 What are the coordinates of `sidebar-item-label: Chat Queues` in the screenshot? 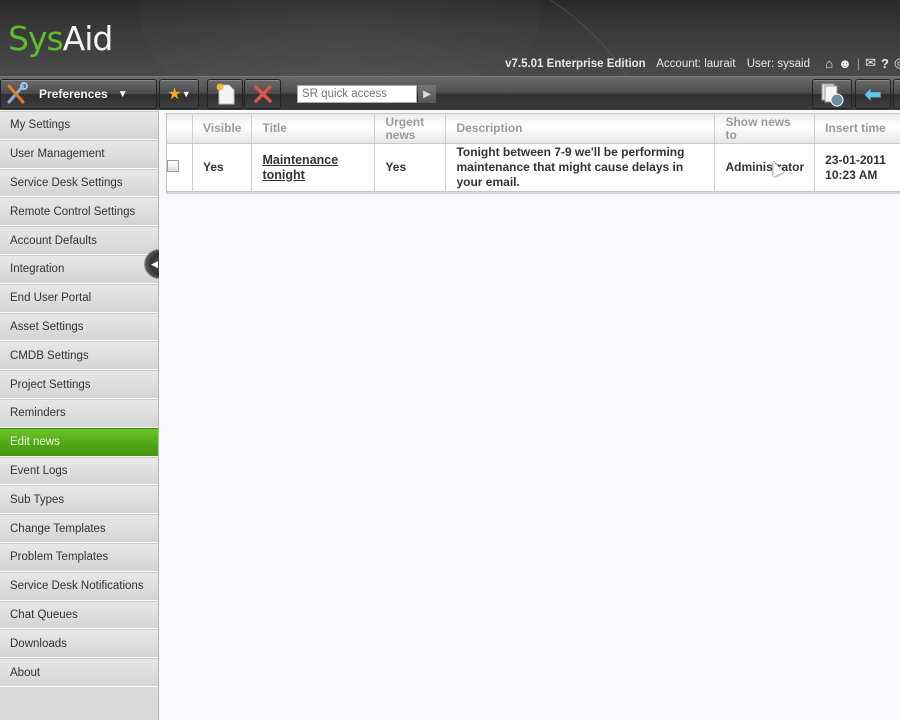 It's located at (44, 614).